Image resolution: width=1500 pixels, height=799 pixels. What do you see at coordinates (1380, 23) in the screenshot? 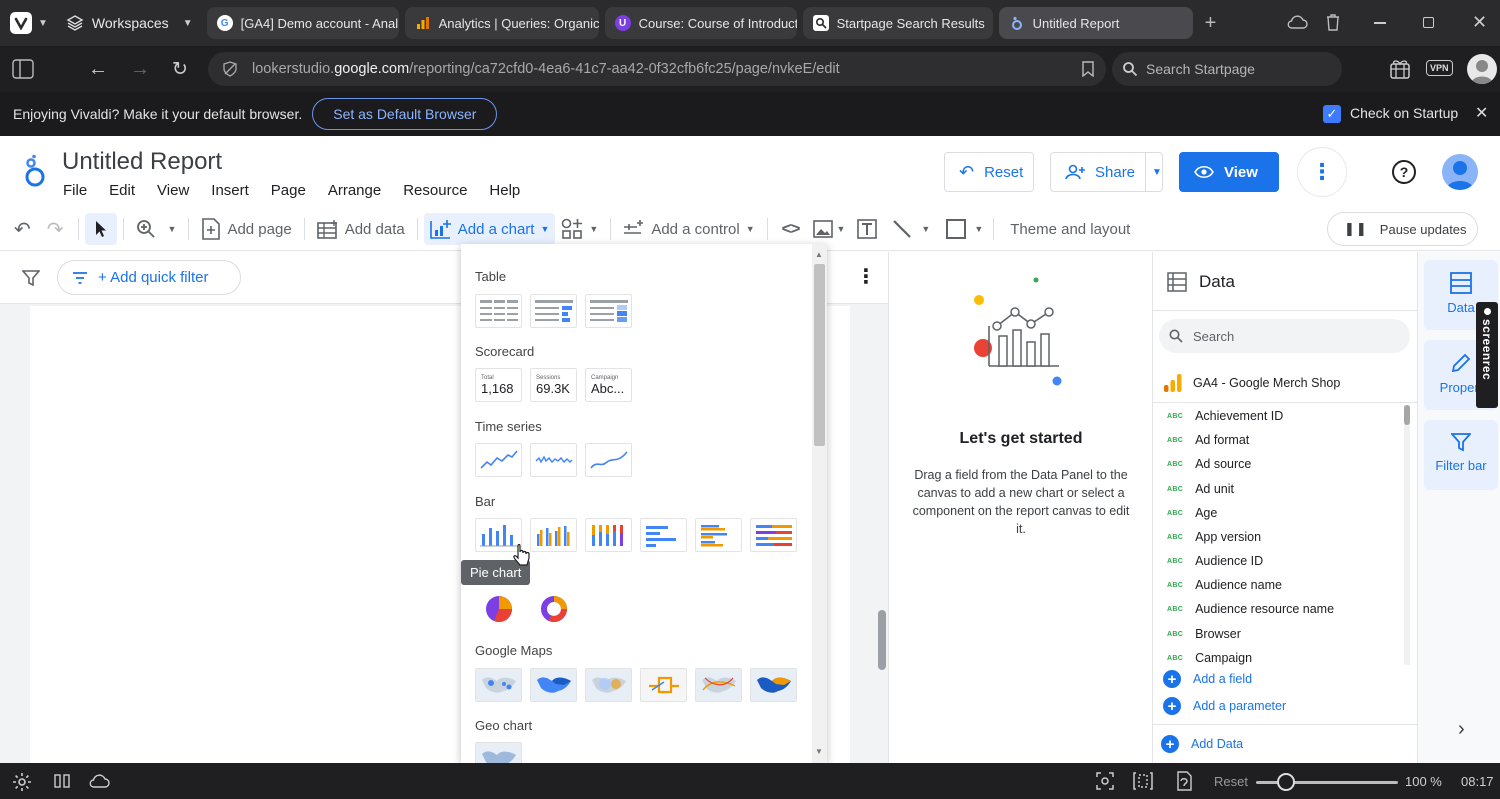
I see `minimize-icon` at bounding box center [1380, 23].